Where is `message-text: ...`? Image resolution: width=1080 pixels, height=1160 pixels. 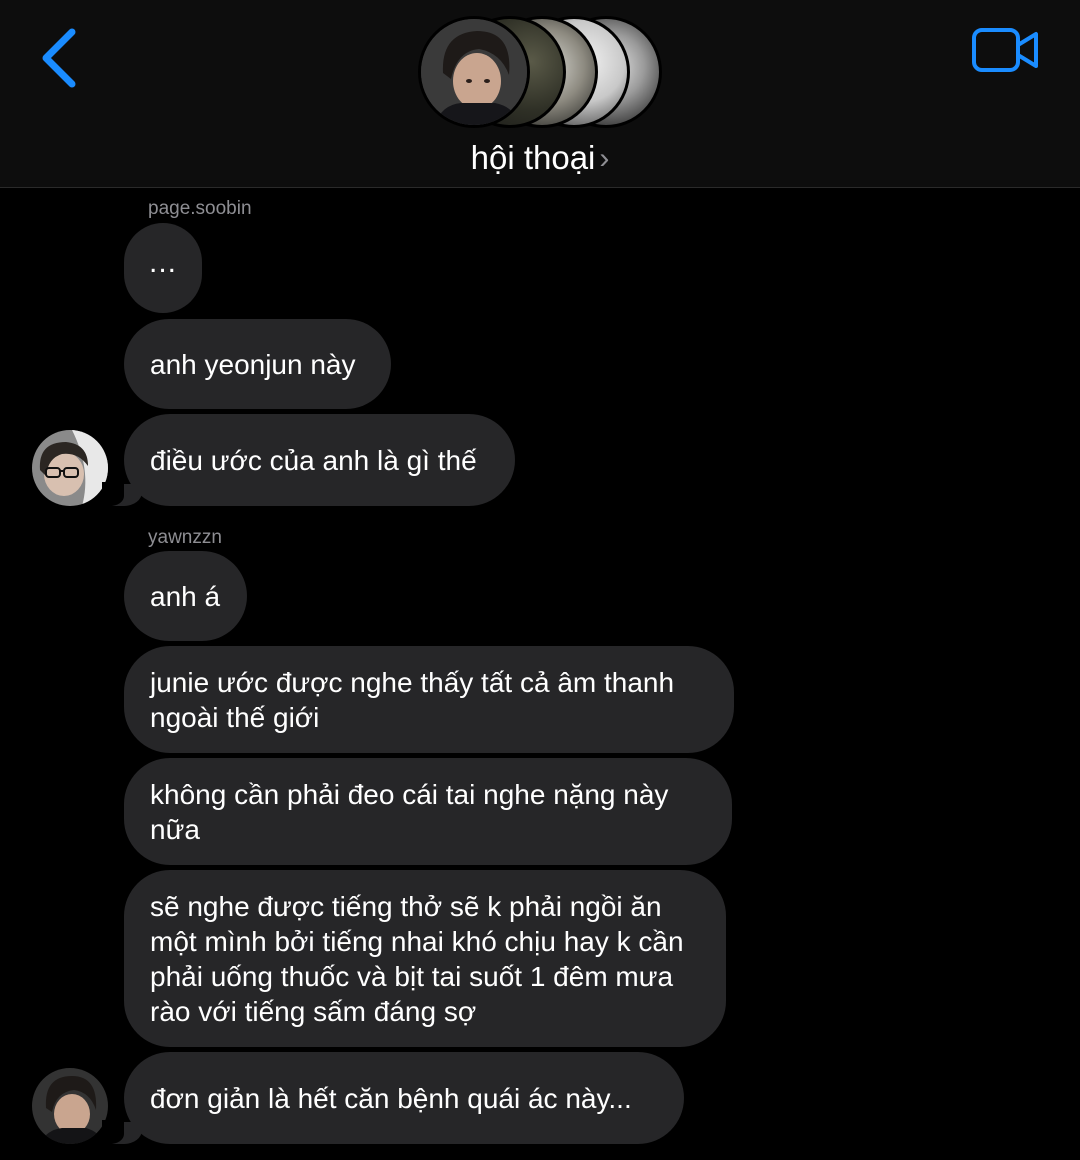 message-text: ... is located at coordinates (162, 262).